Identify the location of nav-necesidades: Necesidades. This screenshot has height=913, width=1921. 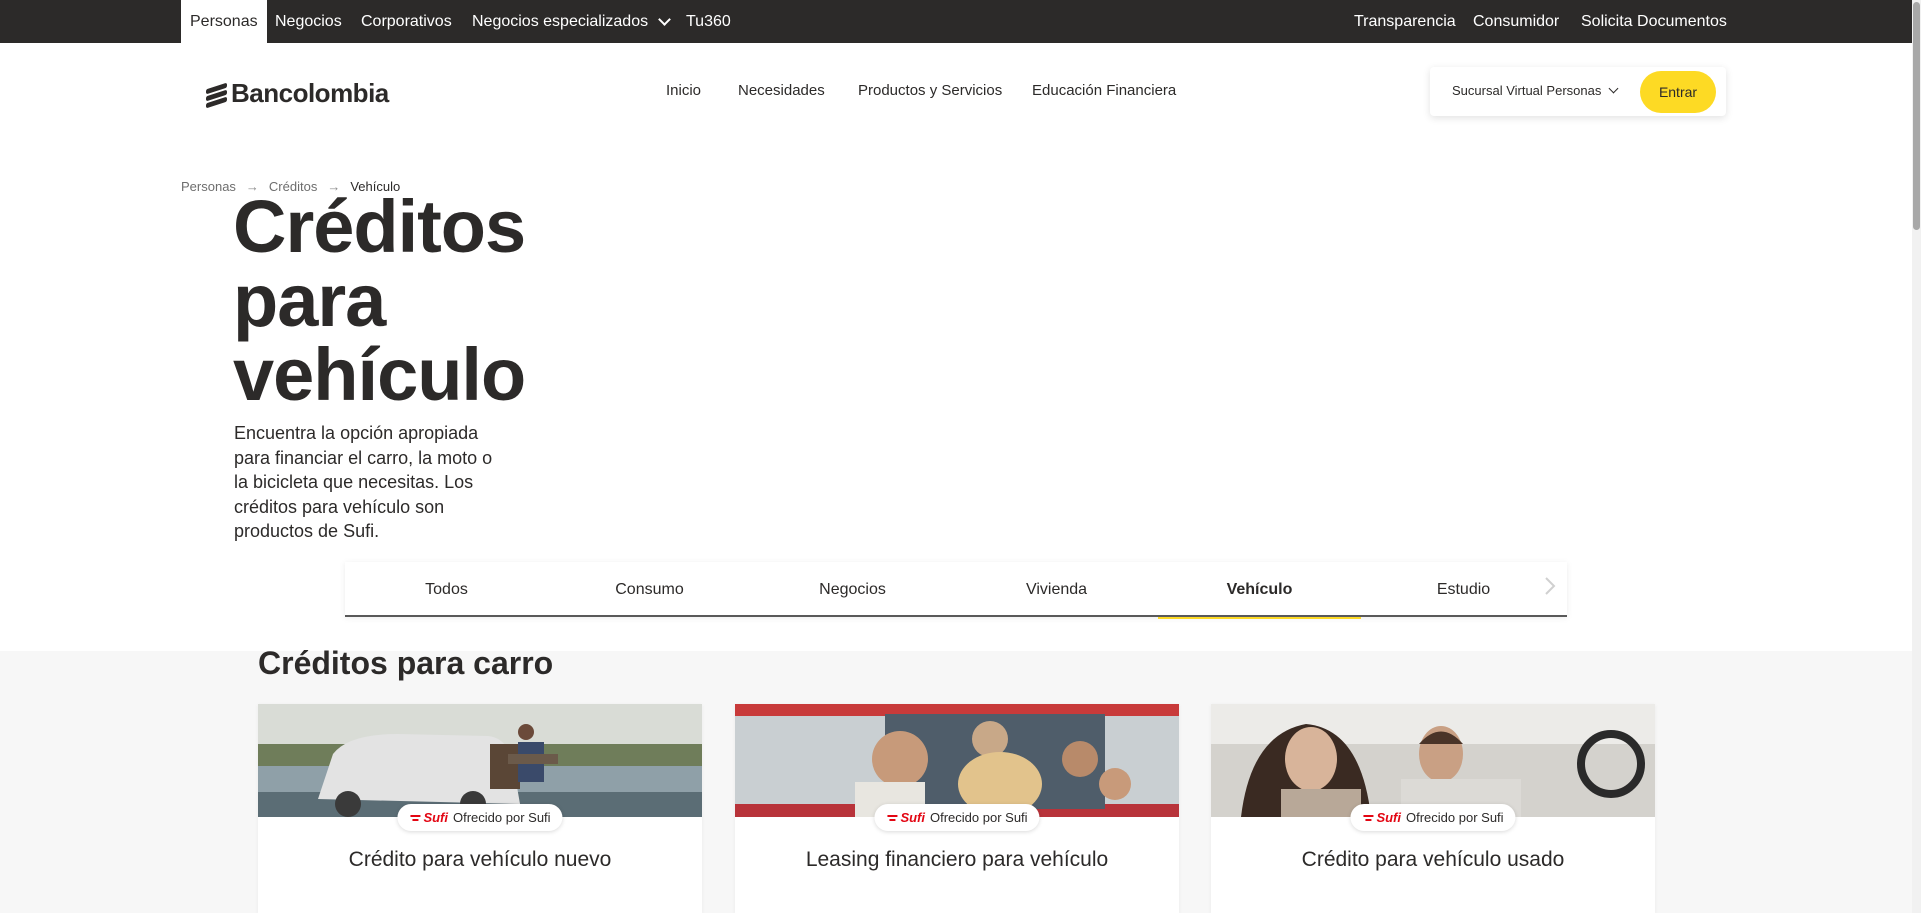
(781, 90).